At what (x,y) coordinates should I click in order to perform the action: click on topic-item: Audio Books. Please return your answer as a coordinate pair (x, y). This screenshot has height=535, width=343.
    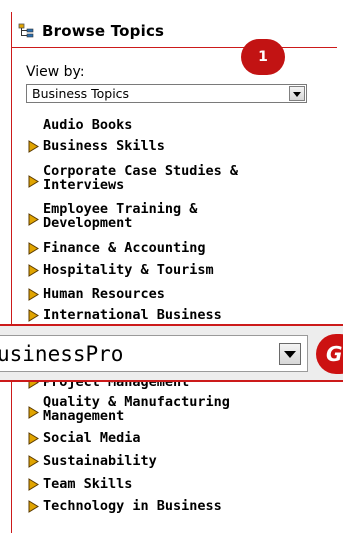
    Looking at the image, I should click on (80, 125).